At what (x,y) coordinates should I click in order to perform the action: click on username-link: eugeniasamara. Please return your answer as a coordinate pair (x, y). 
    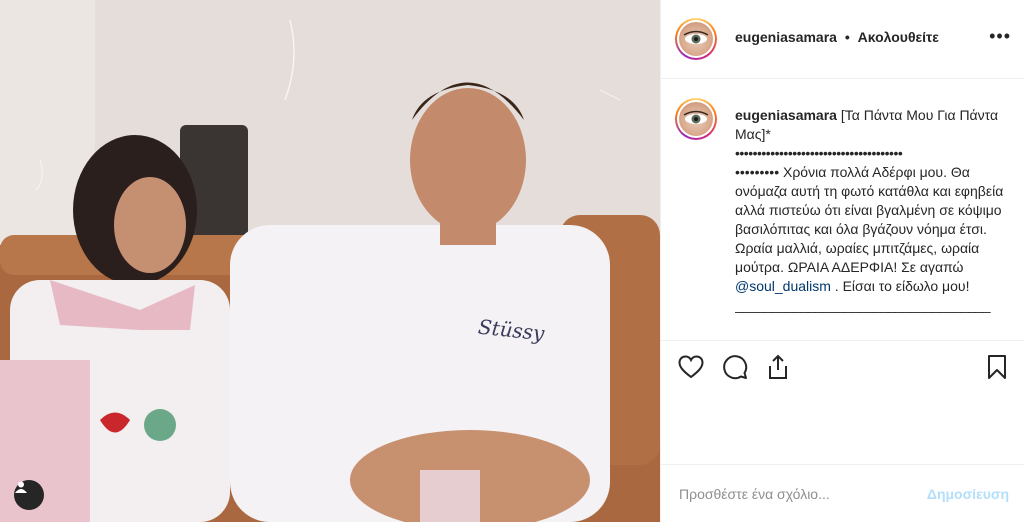
    Looking at the image, I should click on (786, 37).